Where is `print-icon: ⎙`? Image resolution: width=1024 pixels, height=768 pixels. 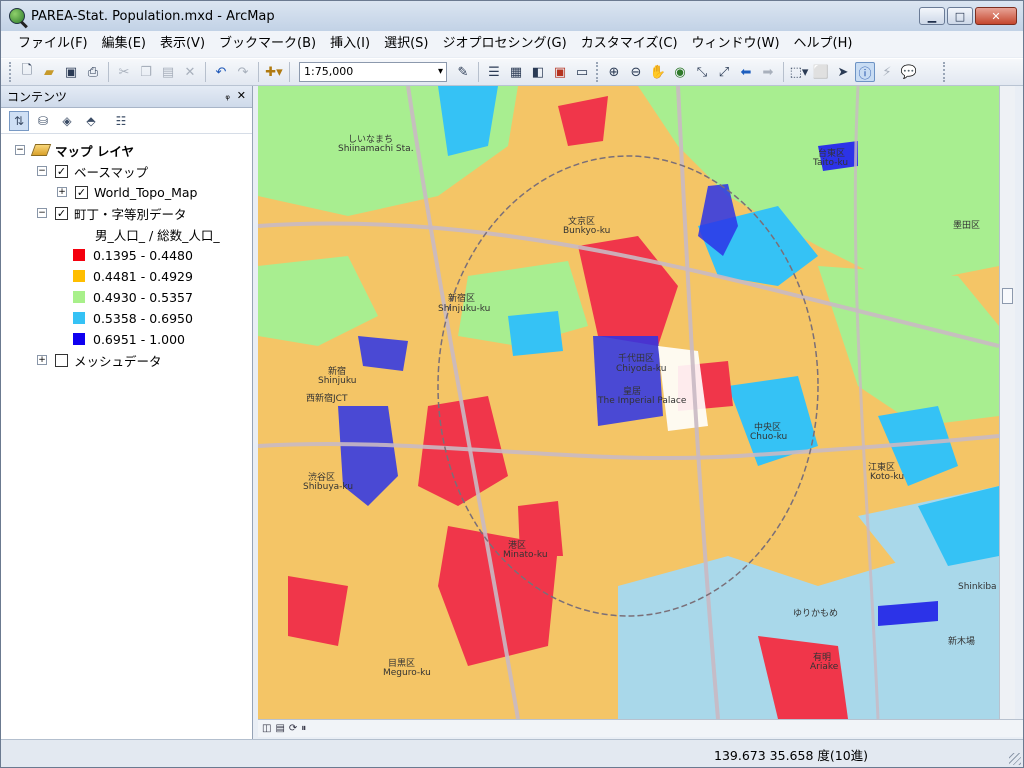 print-icon: ⎙ is located at coordinates (93, 72).